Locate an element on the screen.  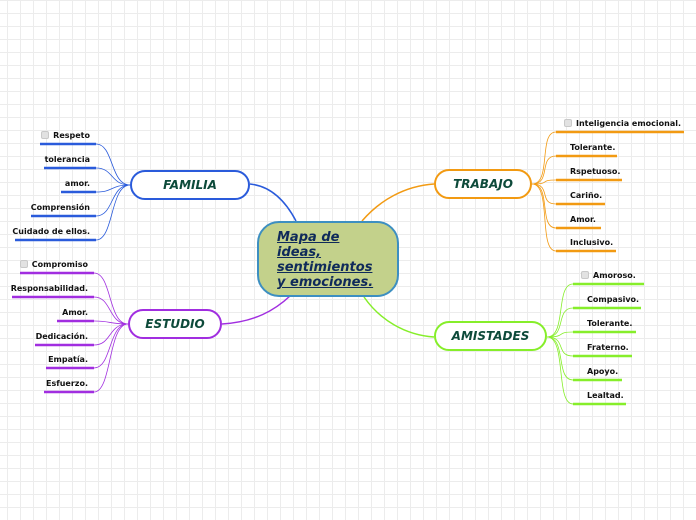
leaf-trabajo: Inclusivo. is located at coordinates (591, 243).